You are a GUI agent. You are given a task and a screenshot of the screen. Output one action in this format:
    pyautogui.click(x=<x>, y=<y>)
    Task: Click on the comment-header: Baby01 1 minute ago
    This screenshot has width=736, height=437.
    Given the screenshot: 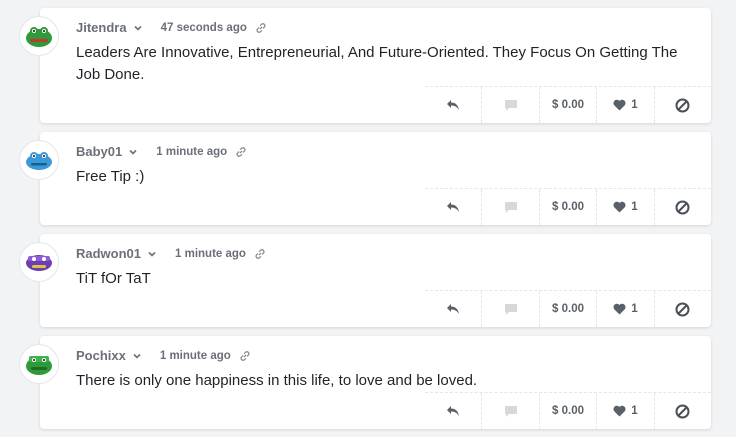 What is the action you would take?
    pyautogui.click(x=161, y=151)
    